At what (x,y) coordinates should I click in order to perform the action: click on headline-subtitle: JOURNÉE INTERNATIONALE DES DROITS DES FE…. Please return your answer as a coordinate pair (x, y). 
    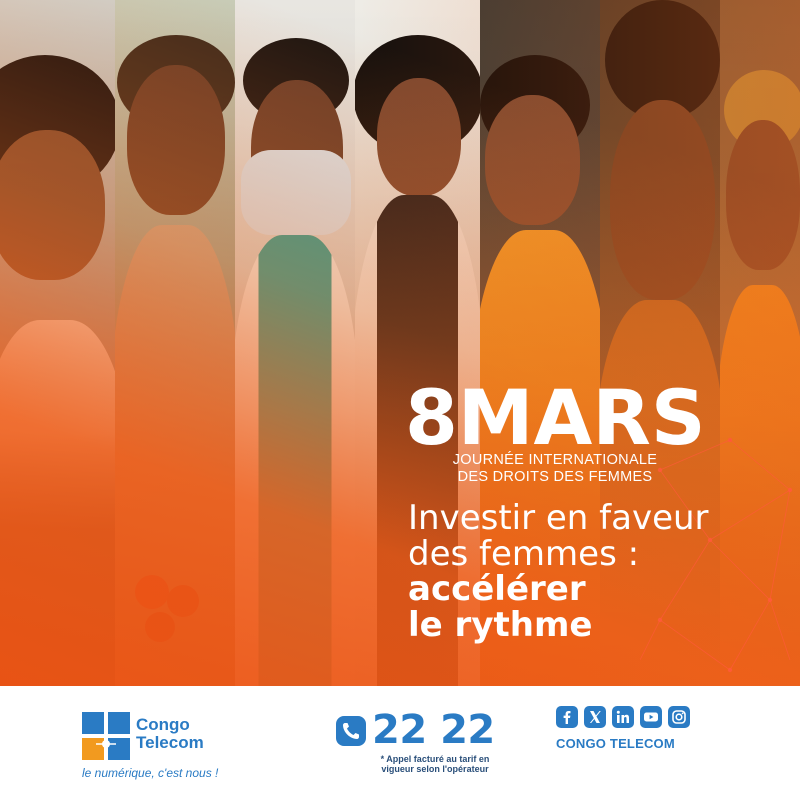
    Looking at the image, I should click on (555, 469).